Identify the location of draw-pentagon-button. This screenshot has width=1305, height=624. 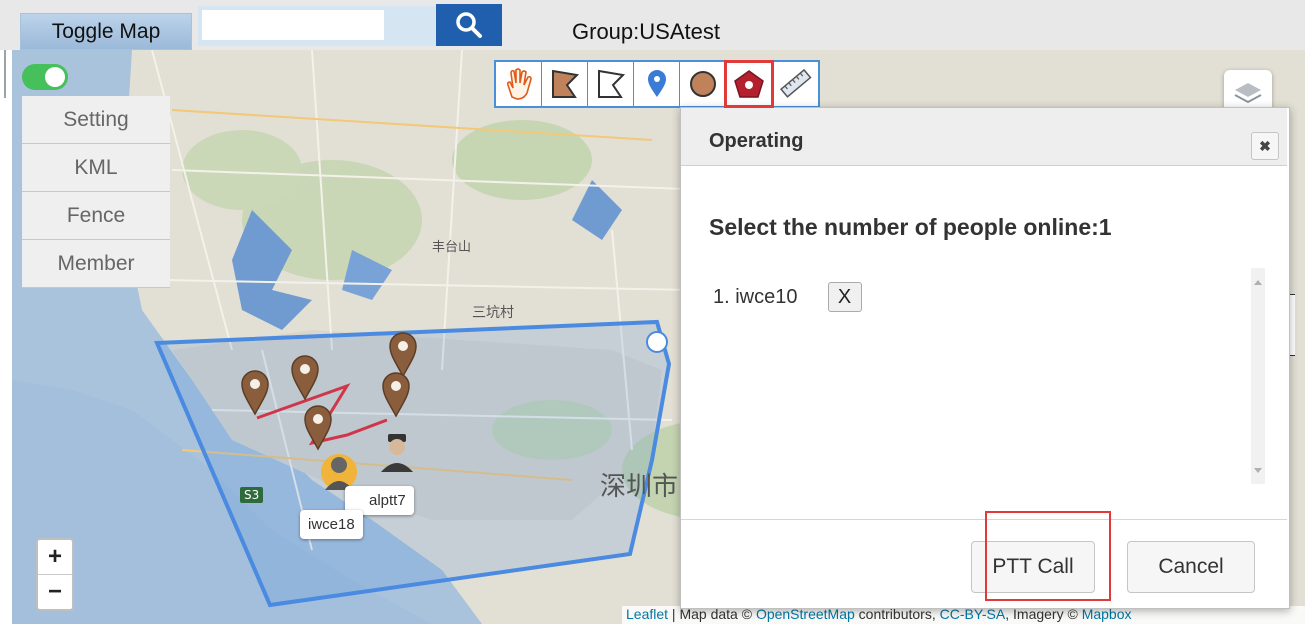
(749, 84).